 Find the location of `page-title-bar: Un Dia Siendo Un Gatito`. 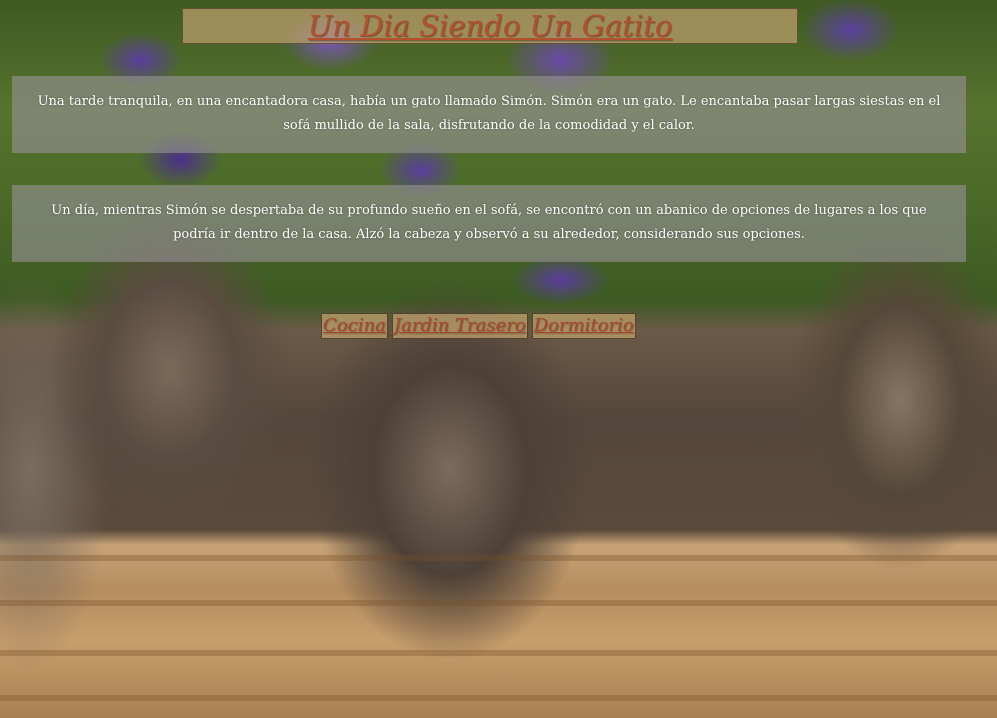

page-title-bar: Un Dia Siendo Un Gatito is located at coordinates (490, 26).